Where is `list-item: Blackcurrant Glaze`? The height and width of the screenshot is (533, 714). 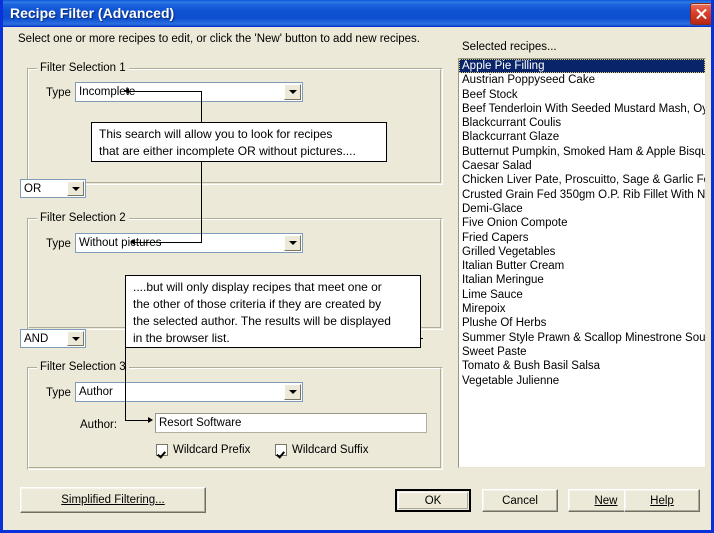
list-item: Blackcurrant Glaze is located at coordinates (582, 137).